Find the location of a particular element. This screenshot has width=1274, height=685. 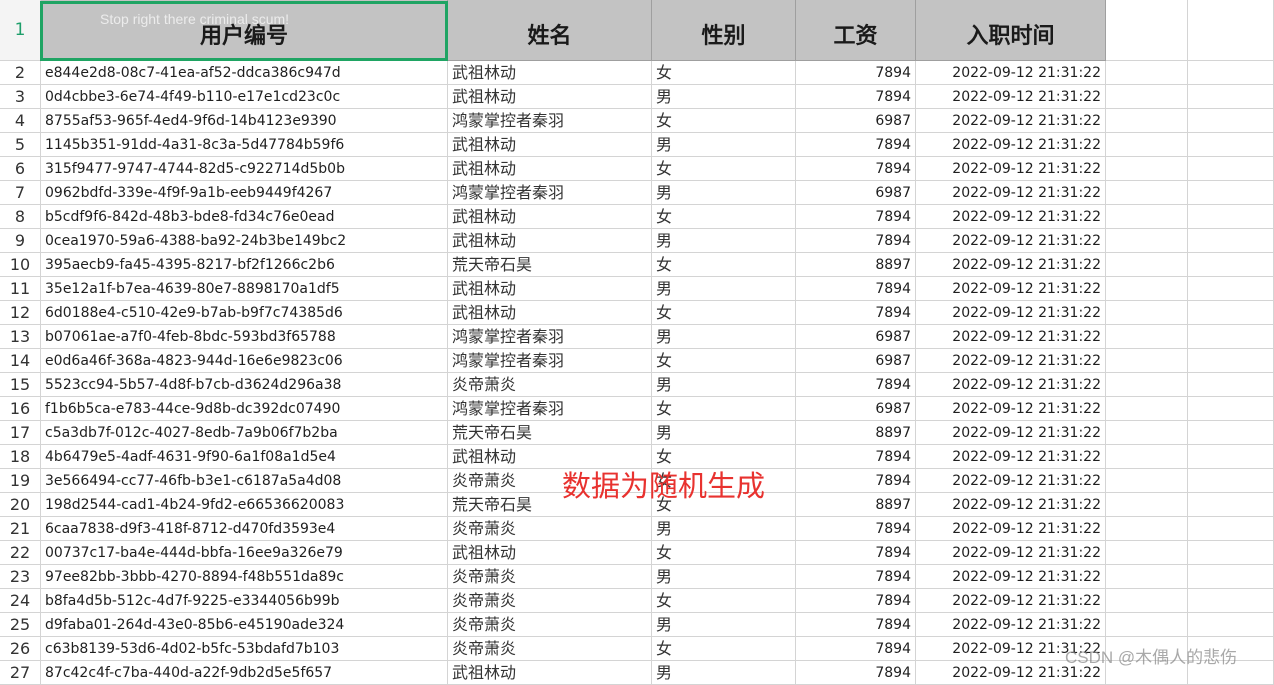

cell-user-id: 395aecb9-fa45-4395-8217-bf2f1266c2b6 is located at coordinates (244, 265).